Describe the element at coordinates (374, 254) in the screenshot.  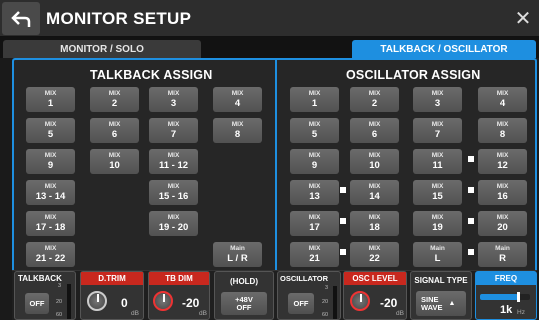
I see `oscillator-assign-button: MIX 22` at that location.